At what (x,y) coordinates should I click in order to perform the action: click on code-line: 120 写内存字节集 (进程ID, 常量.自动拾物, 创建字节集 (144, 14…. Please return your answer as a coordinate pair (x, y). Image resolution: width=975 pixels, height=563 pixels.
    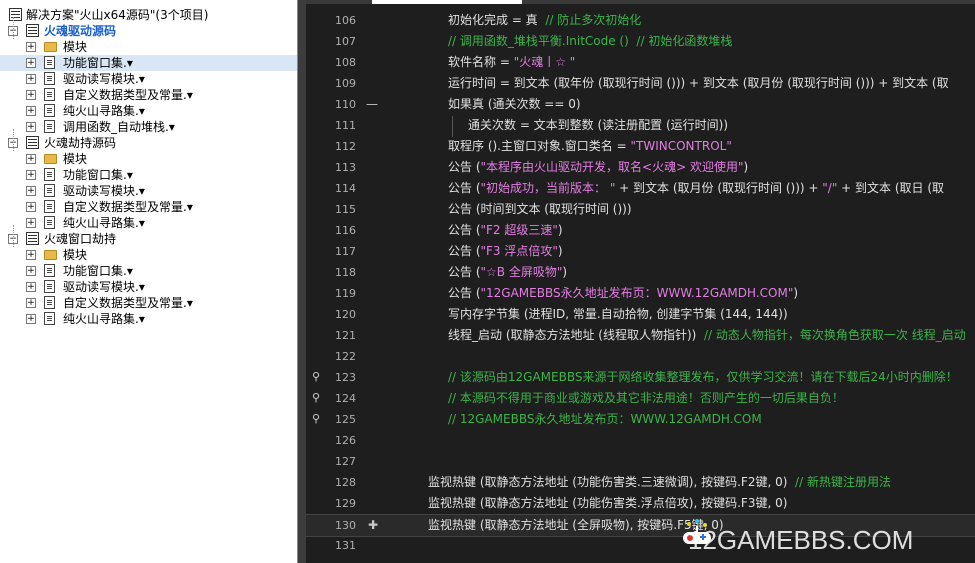
    Looking at the image, I should click on (640, 314).